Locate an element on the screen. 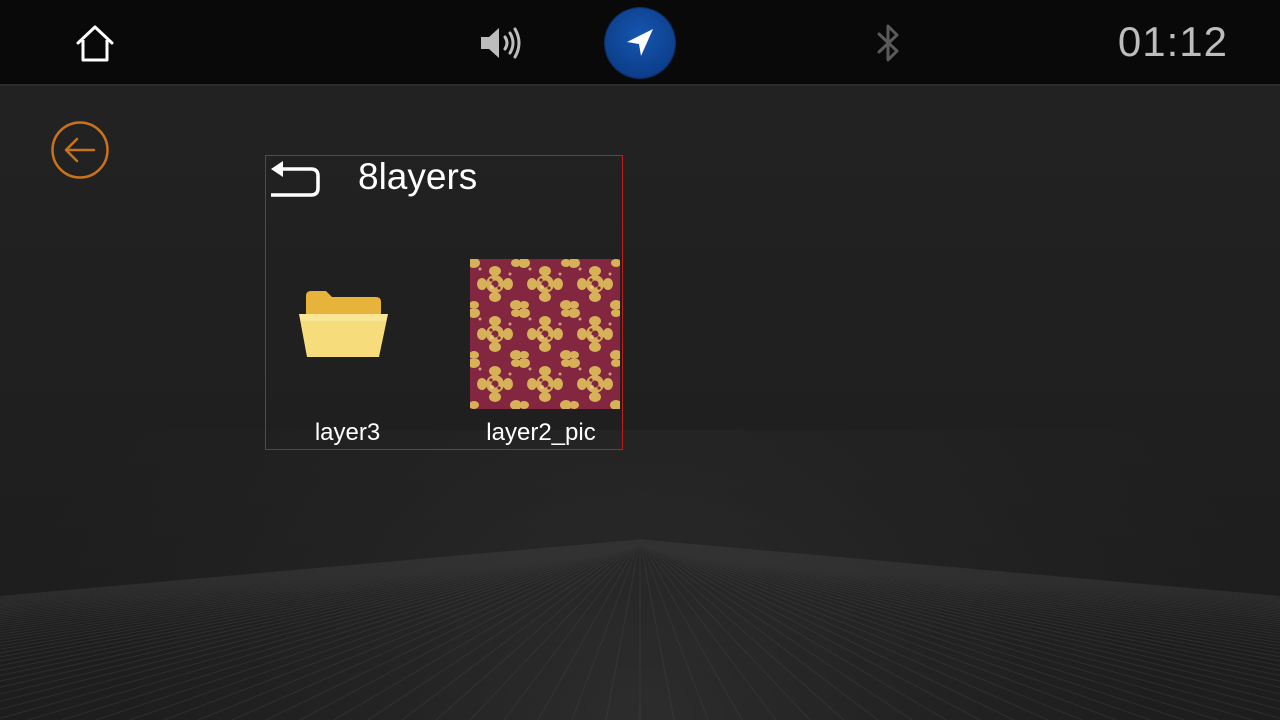 This screenshot has width=1280, height=720. list-item-image: layer2_pic is located at coordinates (541, 351).